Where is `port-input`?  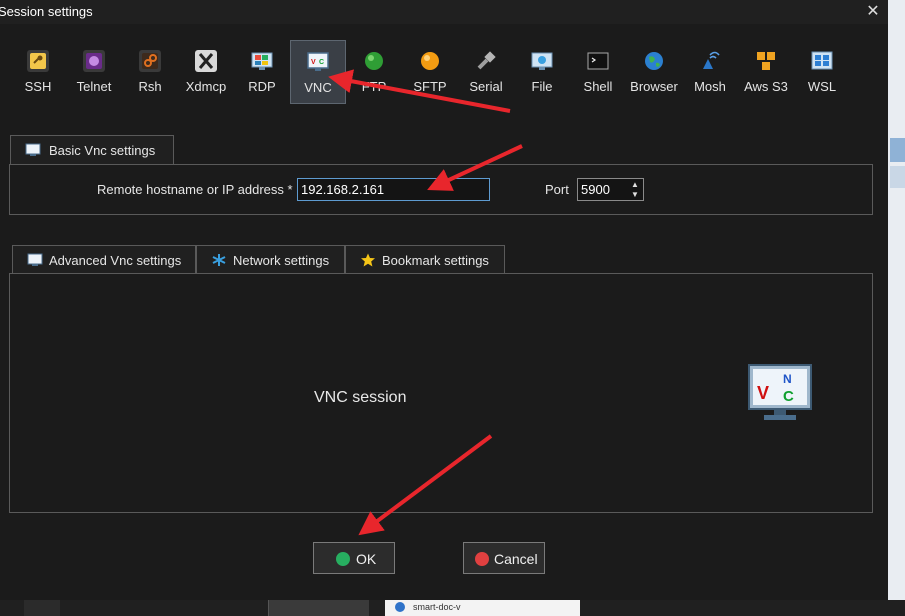
port-input is located at coordinates (602, 189).